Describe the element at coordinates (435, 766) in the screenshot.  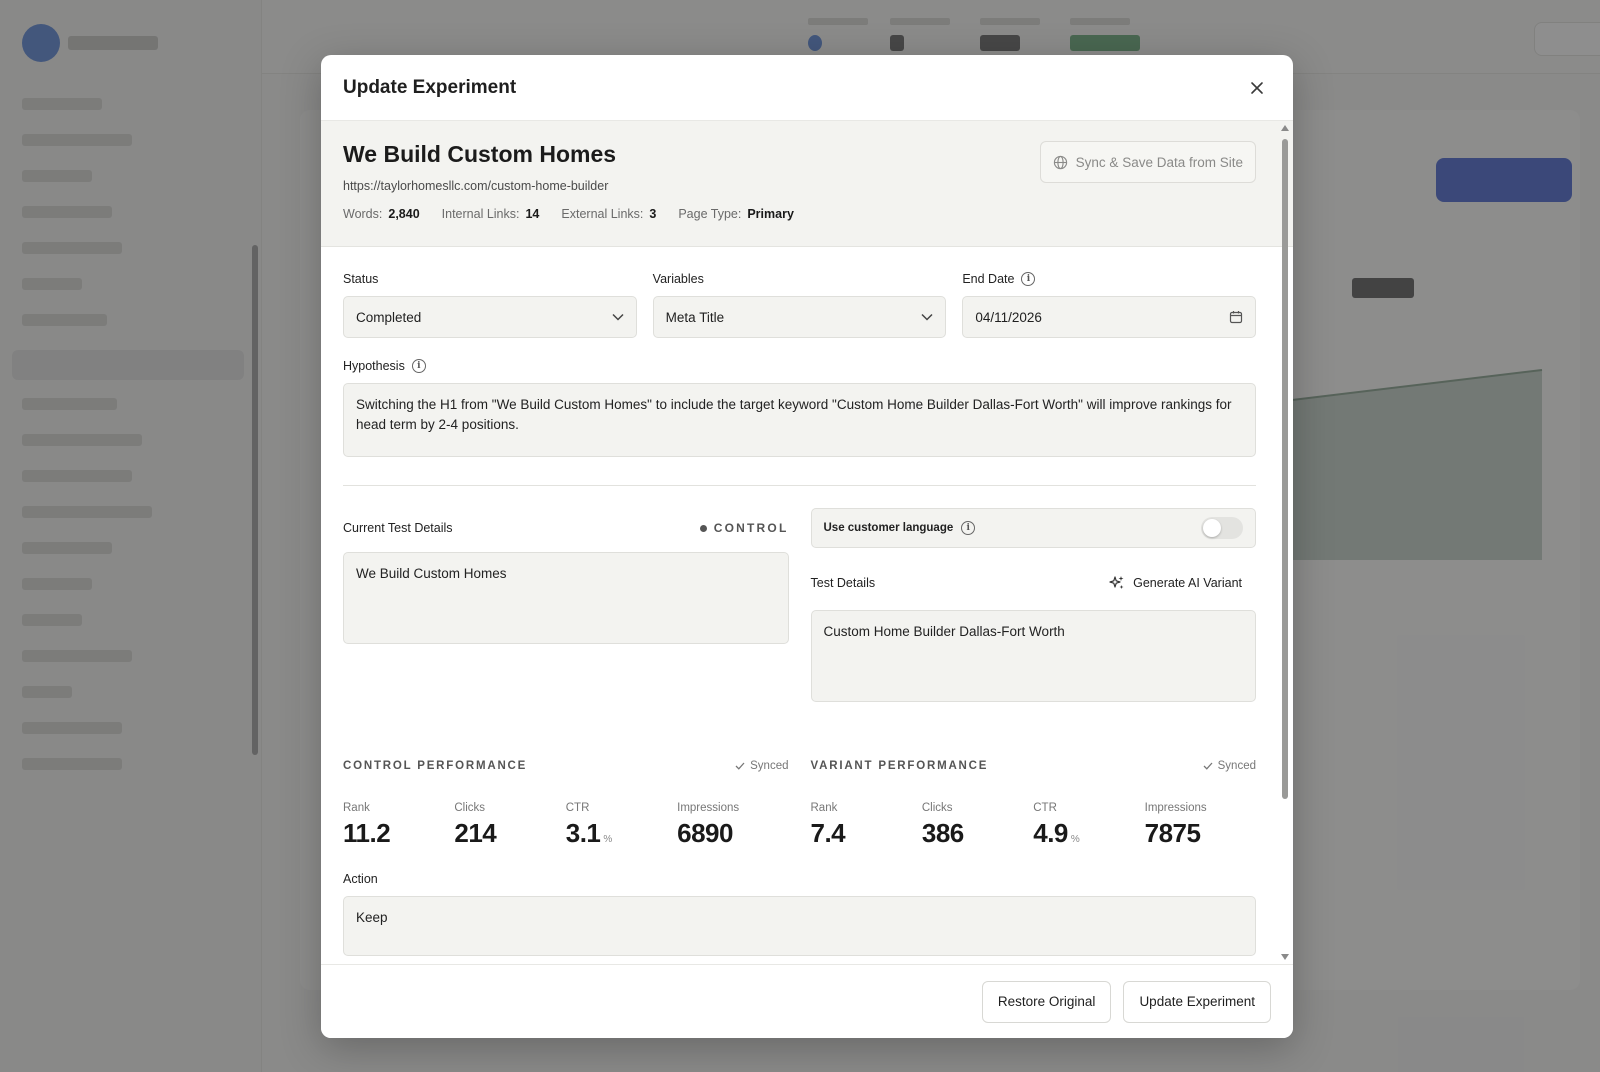
I see `control-performance-title: CONTROL PERFORMANCE` at that location.